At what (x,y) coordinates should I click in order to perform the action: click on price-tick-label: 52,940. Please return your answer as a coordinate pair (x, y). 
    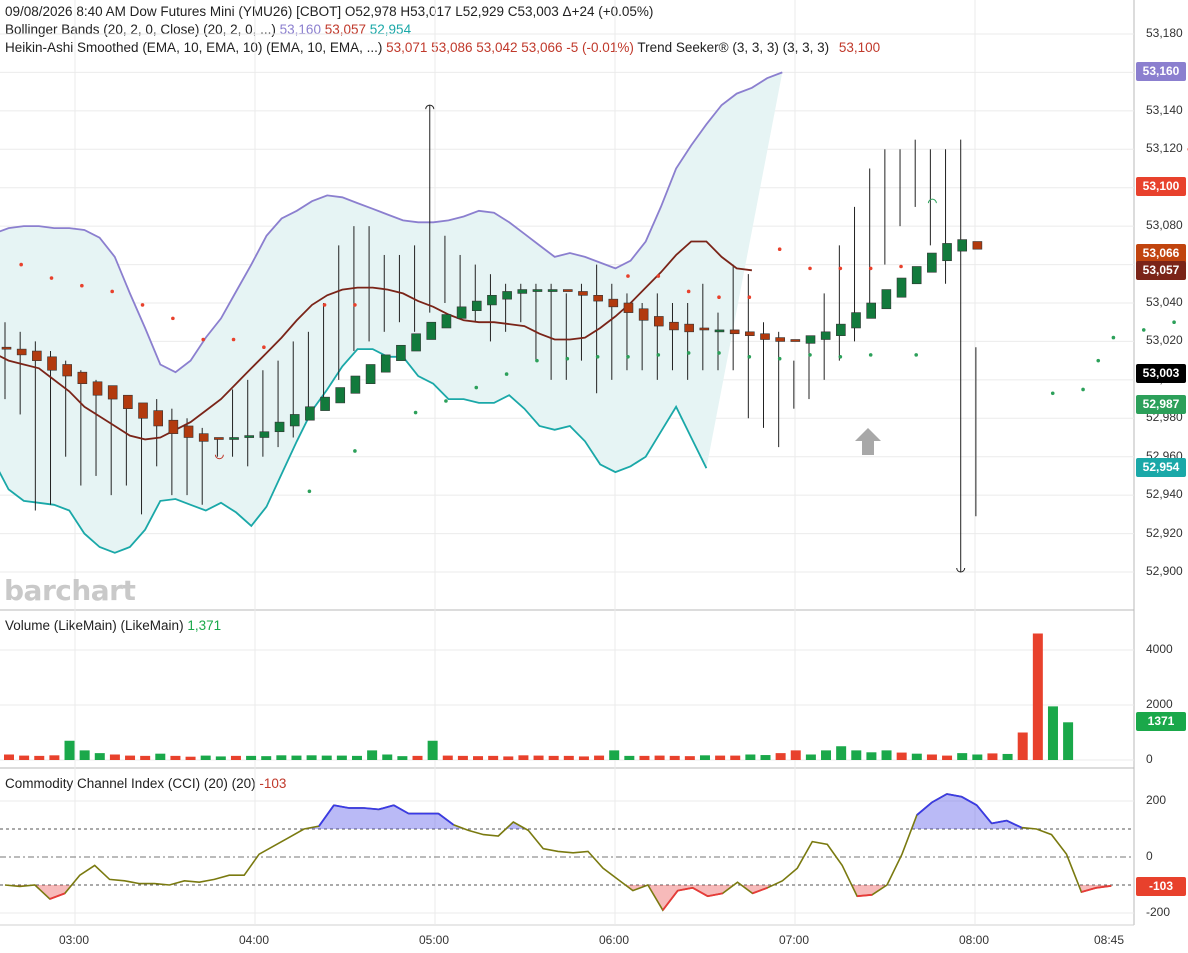
    Looking at the image, I should click on (1164, 494).